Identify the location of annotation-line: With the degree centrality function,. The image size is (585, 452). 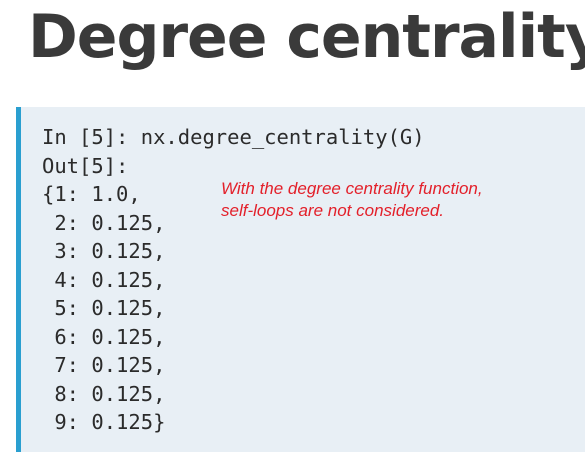
(352, 188).